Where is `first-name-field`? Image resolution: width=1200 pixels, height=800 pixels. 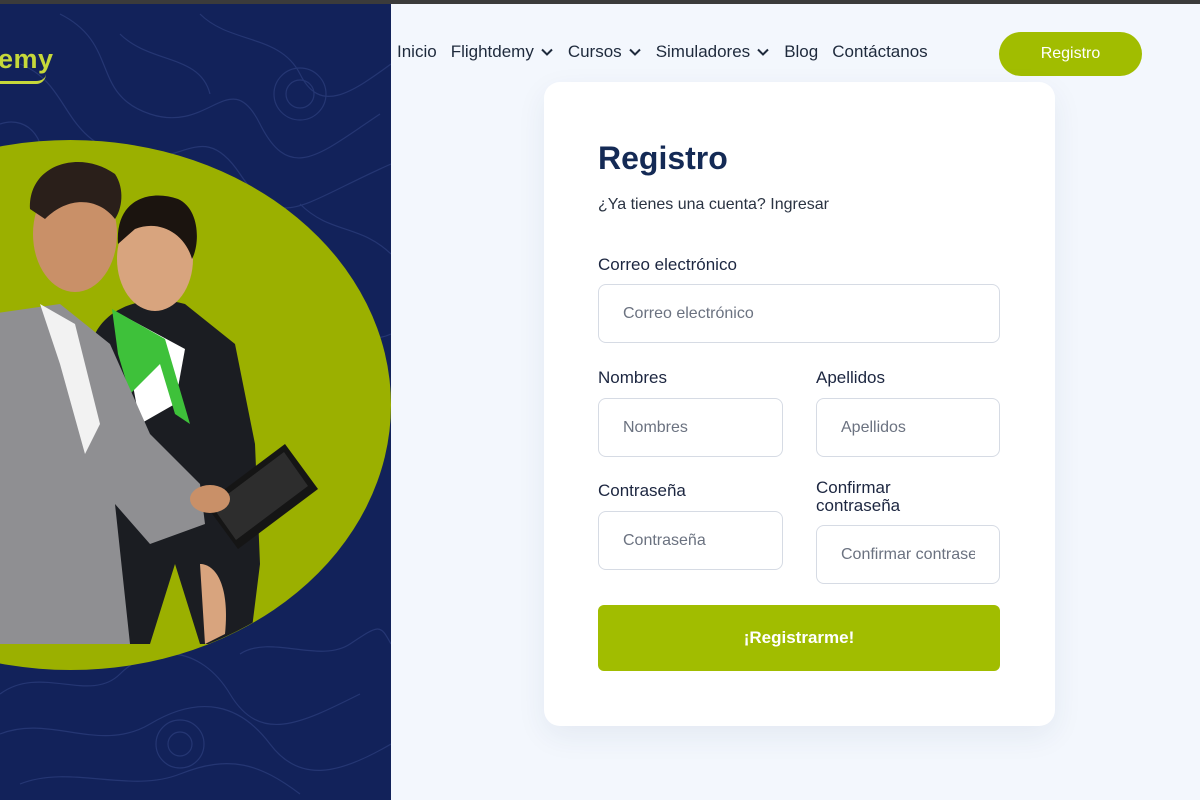
first-name-field is located at coordinates (690, 427).